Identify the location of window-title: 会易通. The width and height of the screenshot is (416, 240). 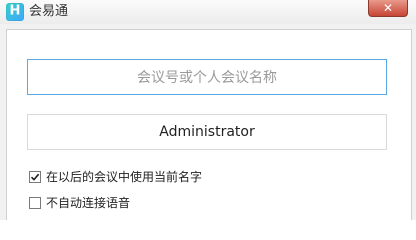
(49, 11).